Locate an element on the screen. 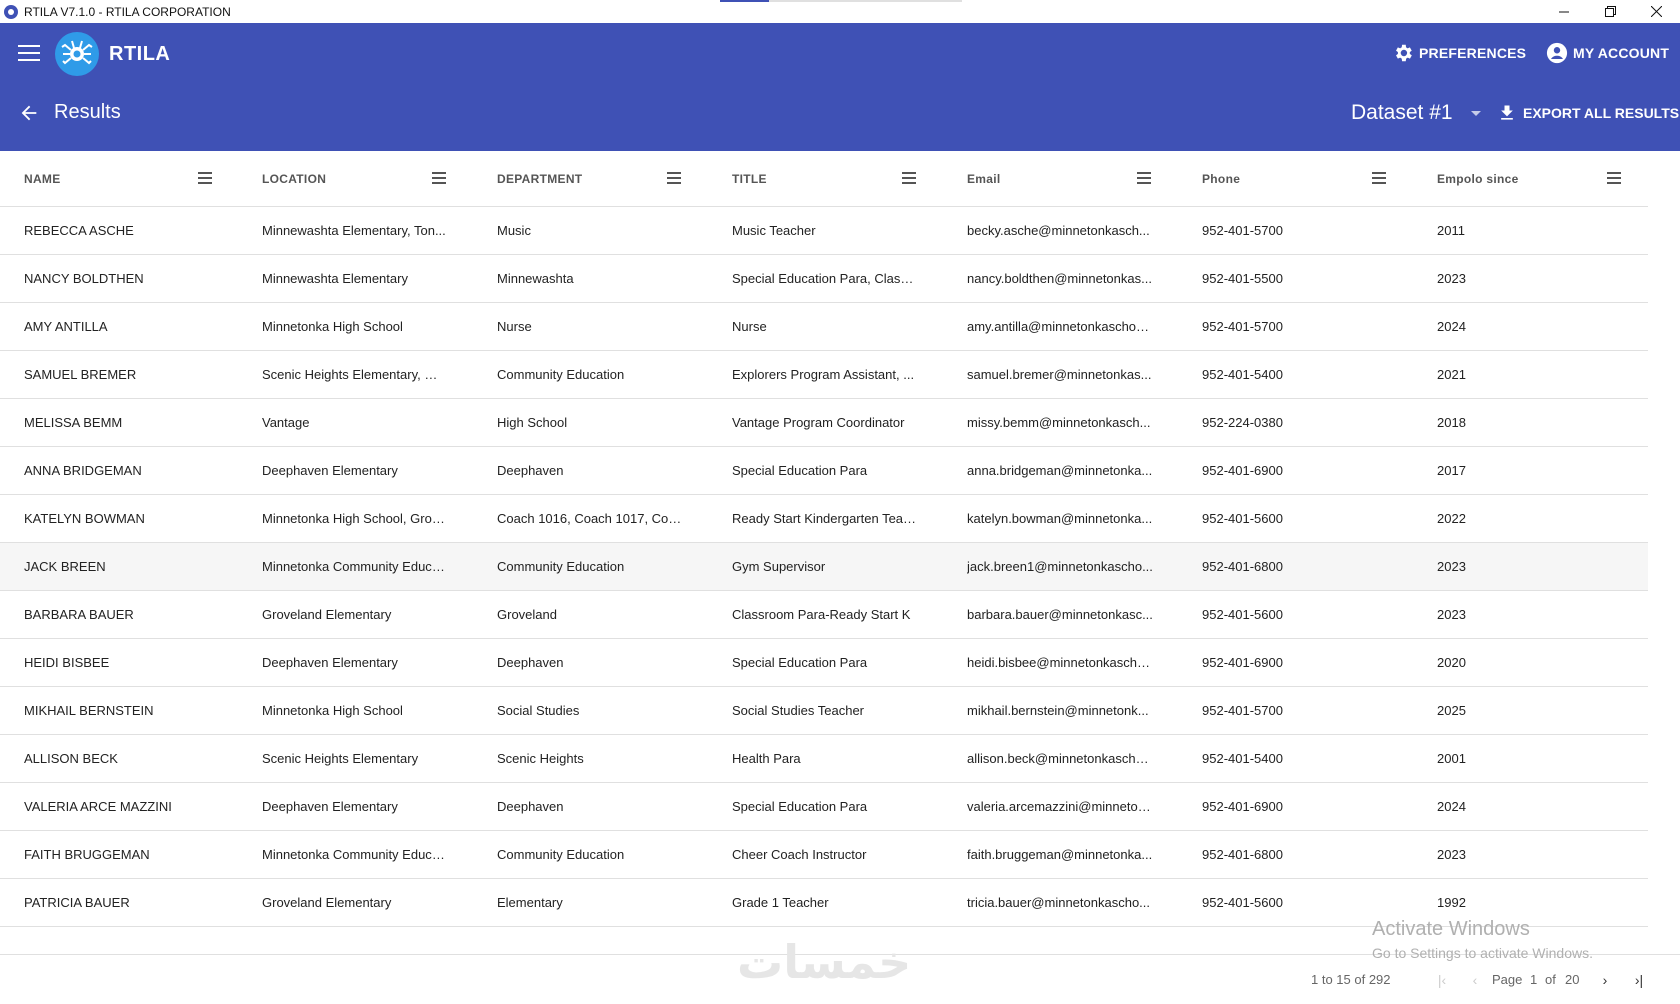  cell-name: JACK BREEN is located at coordinates (65, 566).